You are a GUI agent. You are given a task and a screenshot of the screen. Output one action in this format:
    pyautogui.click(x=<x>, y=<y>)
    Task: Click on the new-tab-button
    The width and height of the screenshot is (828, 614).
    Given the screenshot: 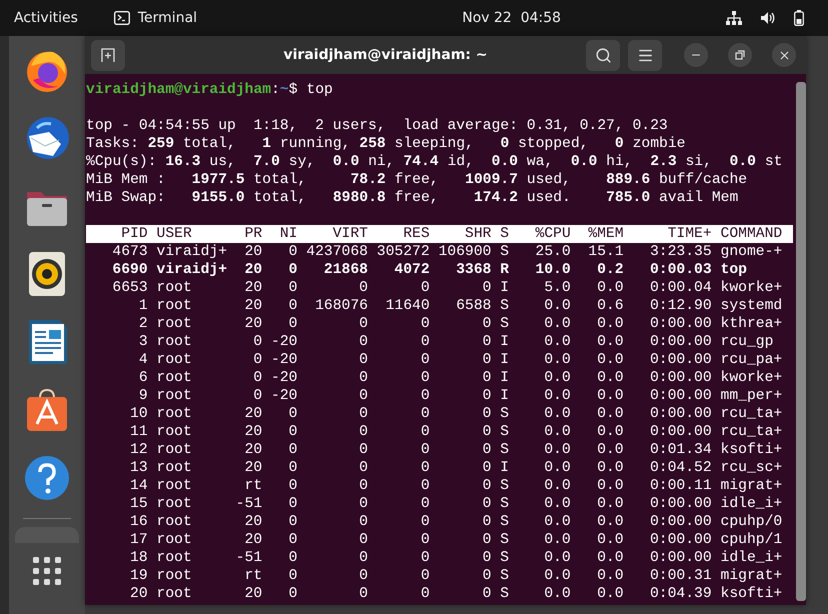 What is the action you would take?
    pyautogui.click(x=108, y=55)
    